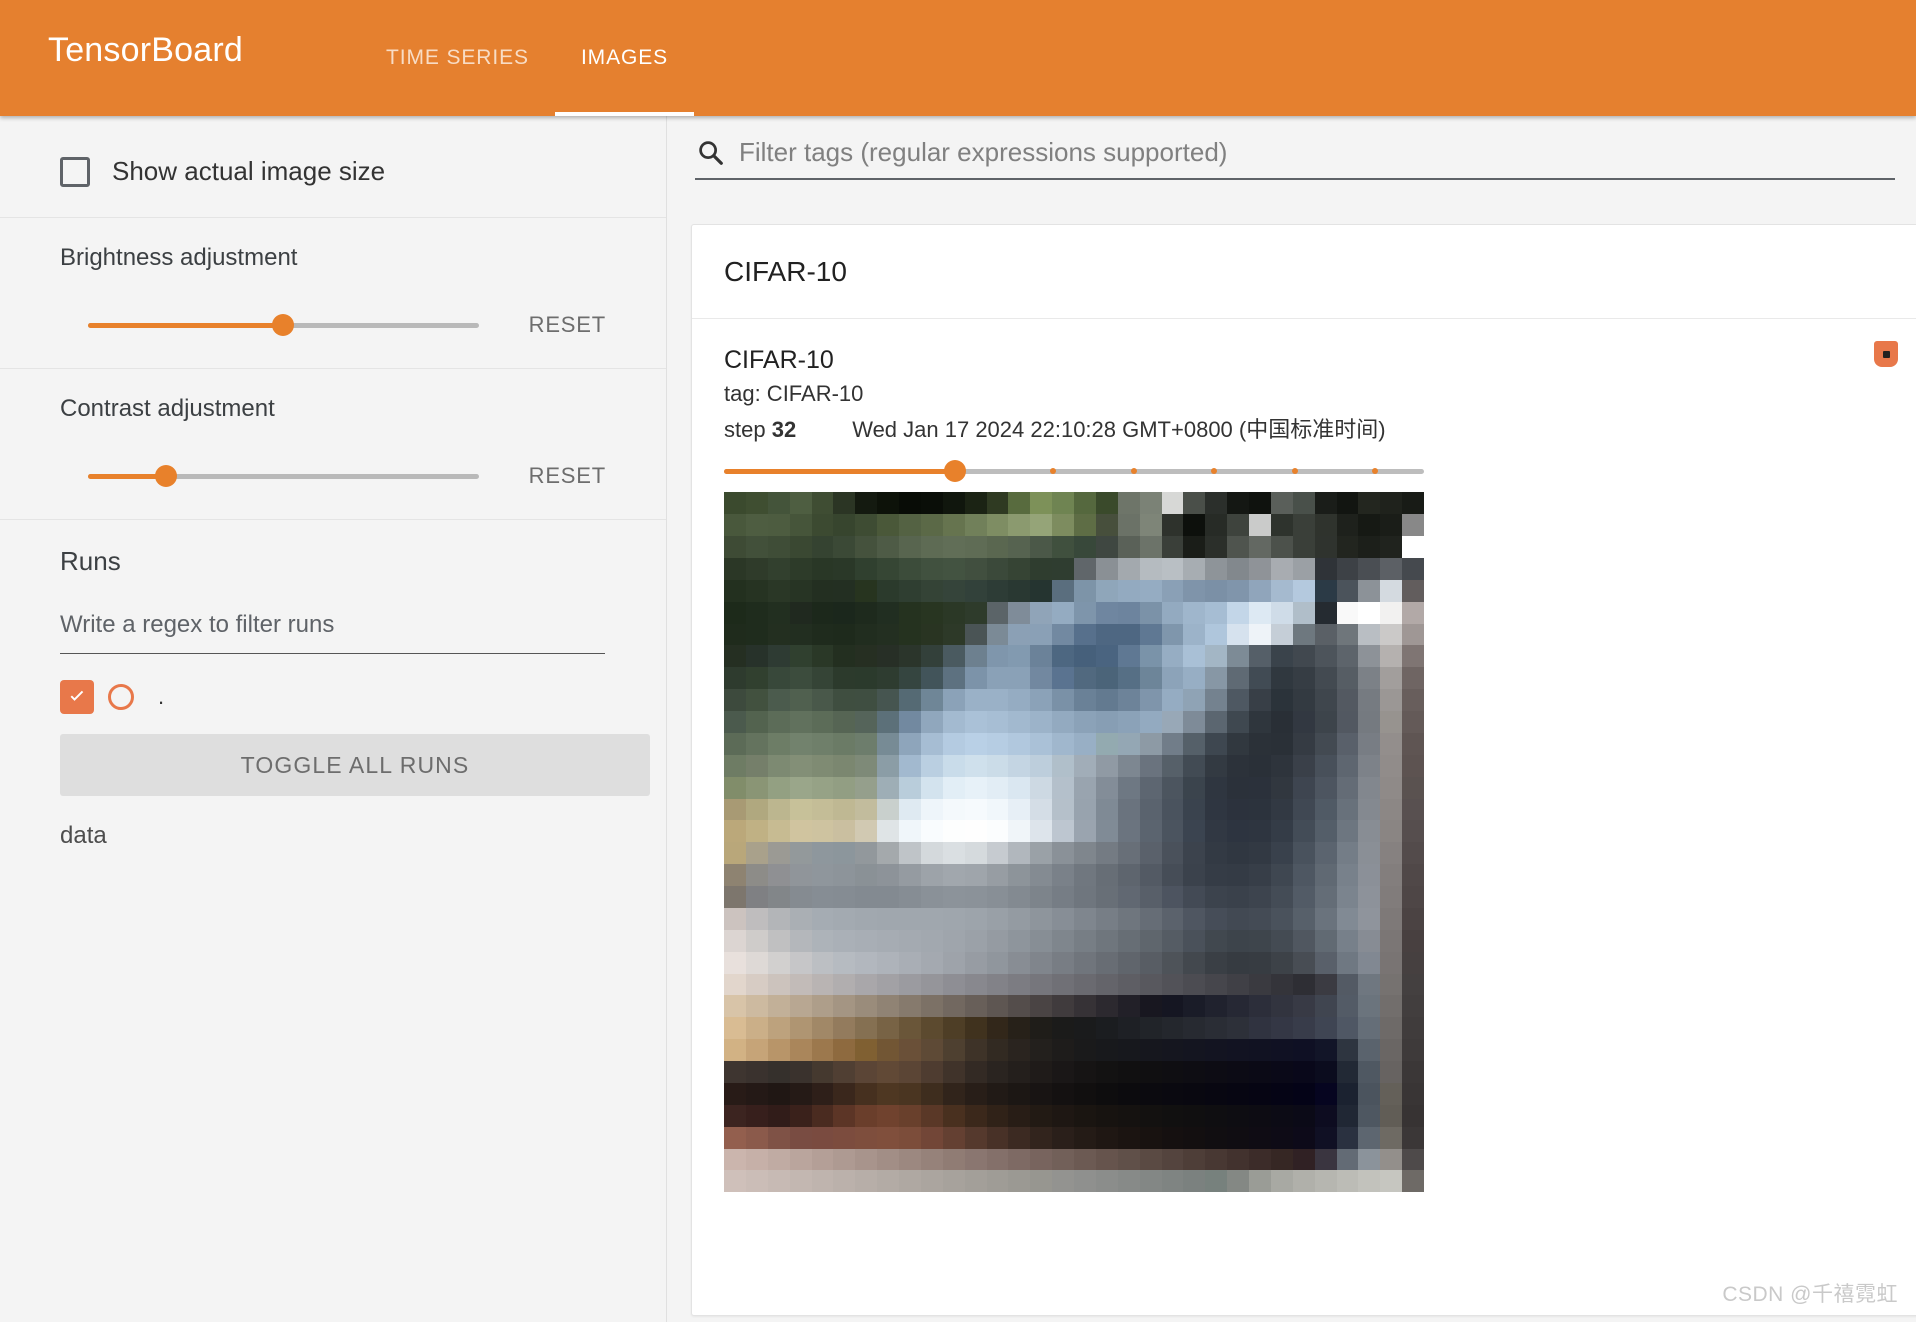  I want to click on app-brand: TensorBoard, so click(145, 50).